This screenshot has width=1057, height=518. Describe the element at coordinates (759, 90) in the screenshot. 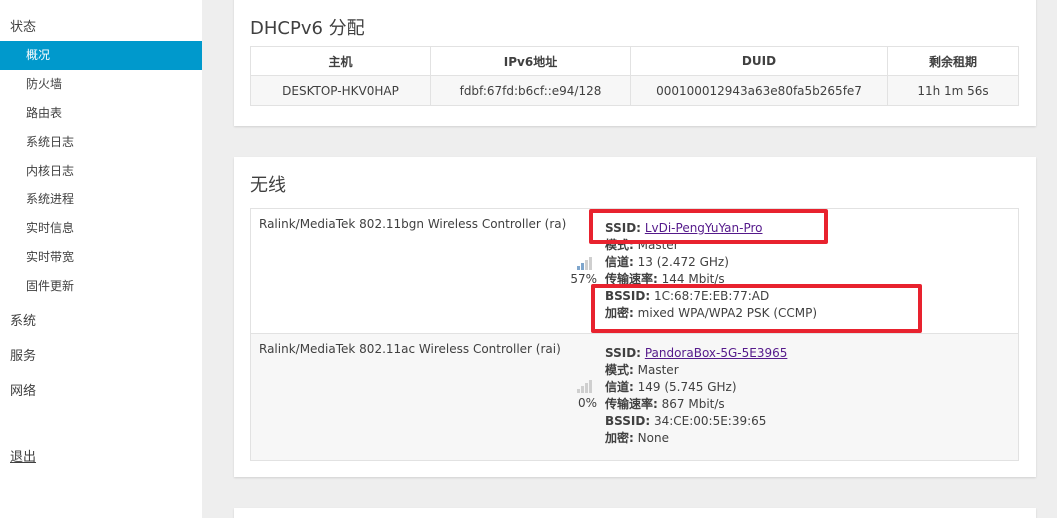

I see `cell-duid: 000100012943a63e80fa5b265fe7` at that location.